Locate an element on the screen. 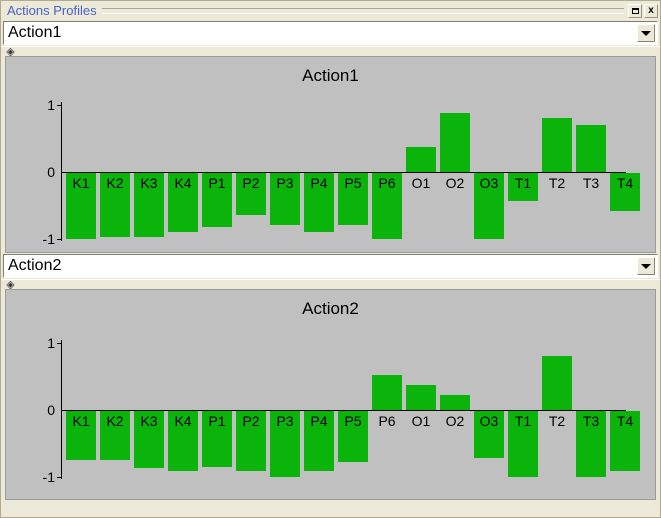  bar-t3 is located at coordinates (591, 148).